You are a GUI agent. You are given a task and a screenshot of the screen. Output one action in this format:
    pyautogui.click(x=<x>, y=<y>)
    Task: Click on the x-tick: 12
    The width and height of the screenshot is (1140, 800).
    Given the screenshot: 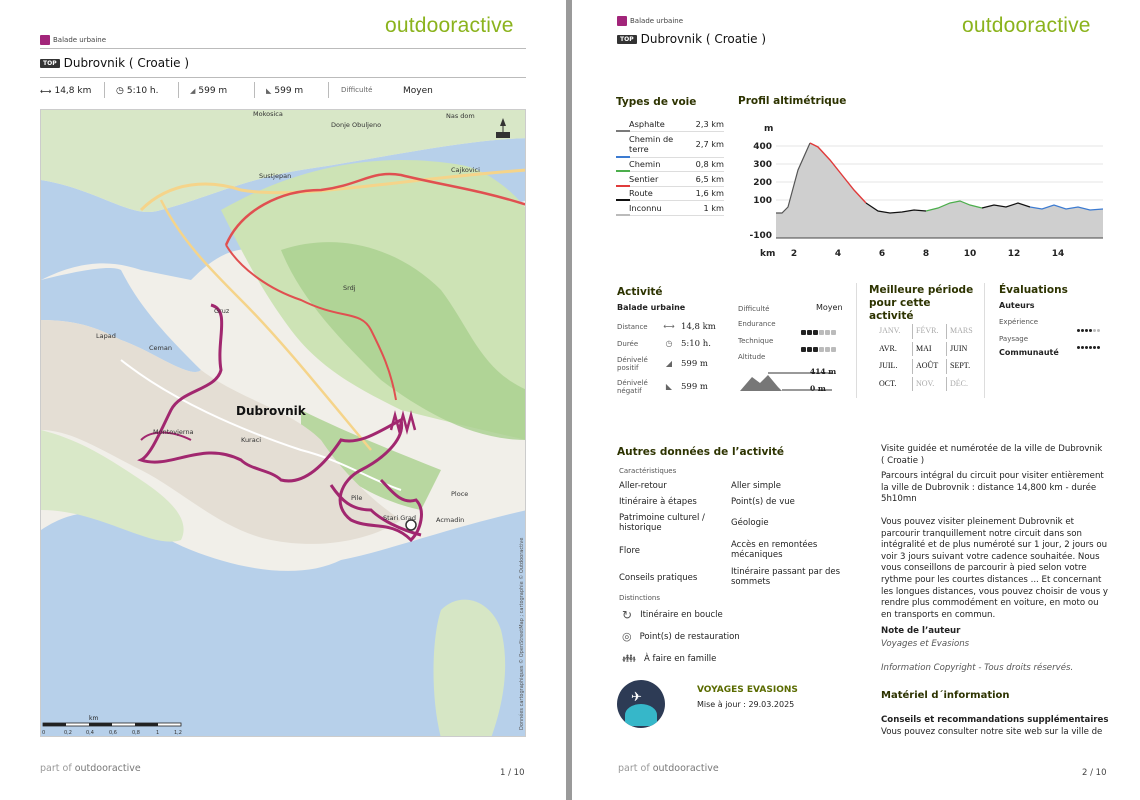 What is the action you would take?
    pyautogui.click(x=1014, y=254)
    